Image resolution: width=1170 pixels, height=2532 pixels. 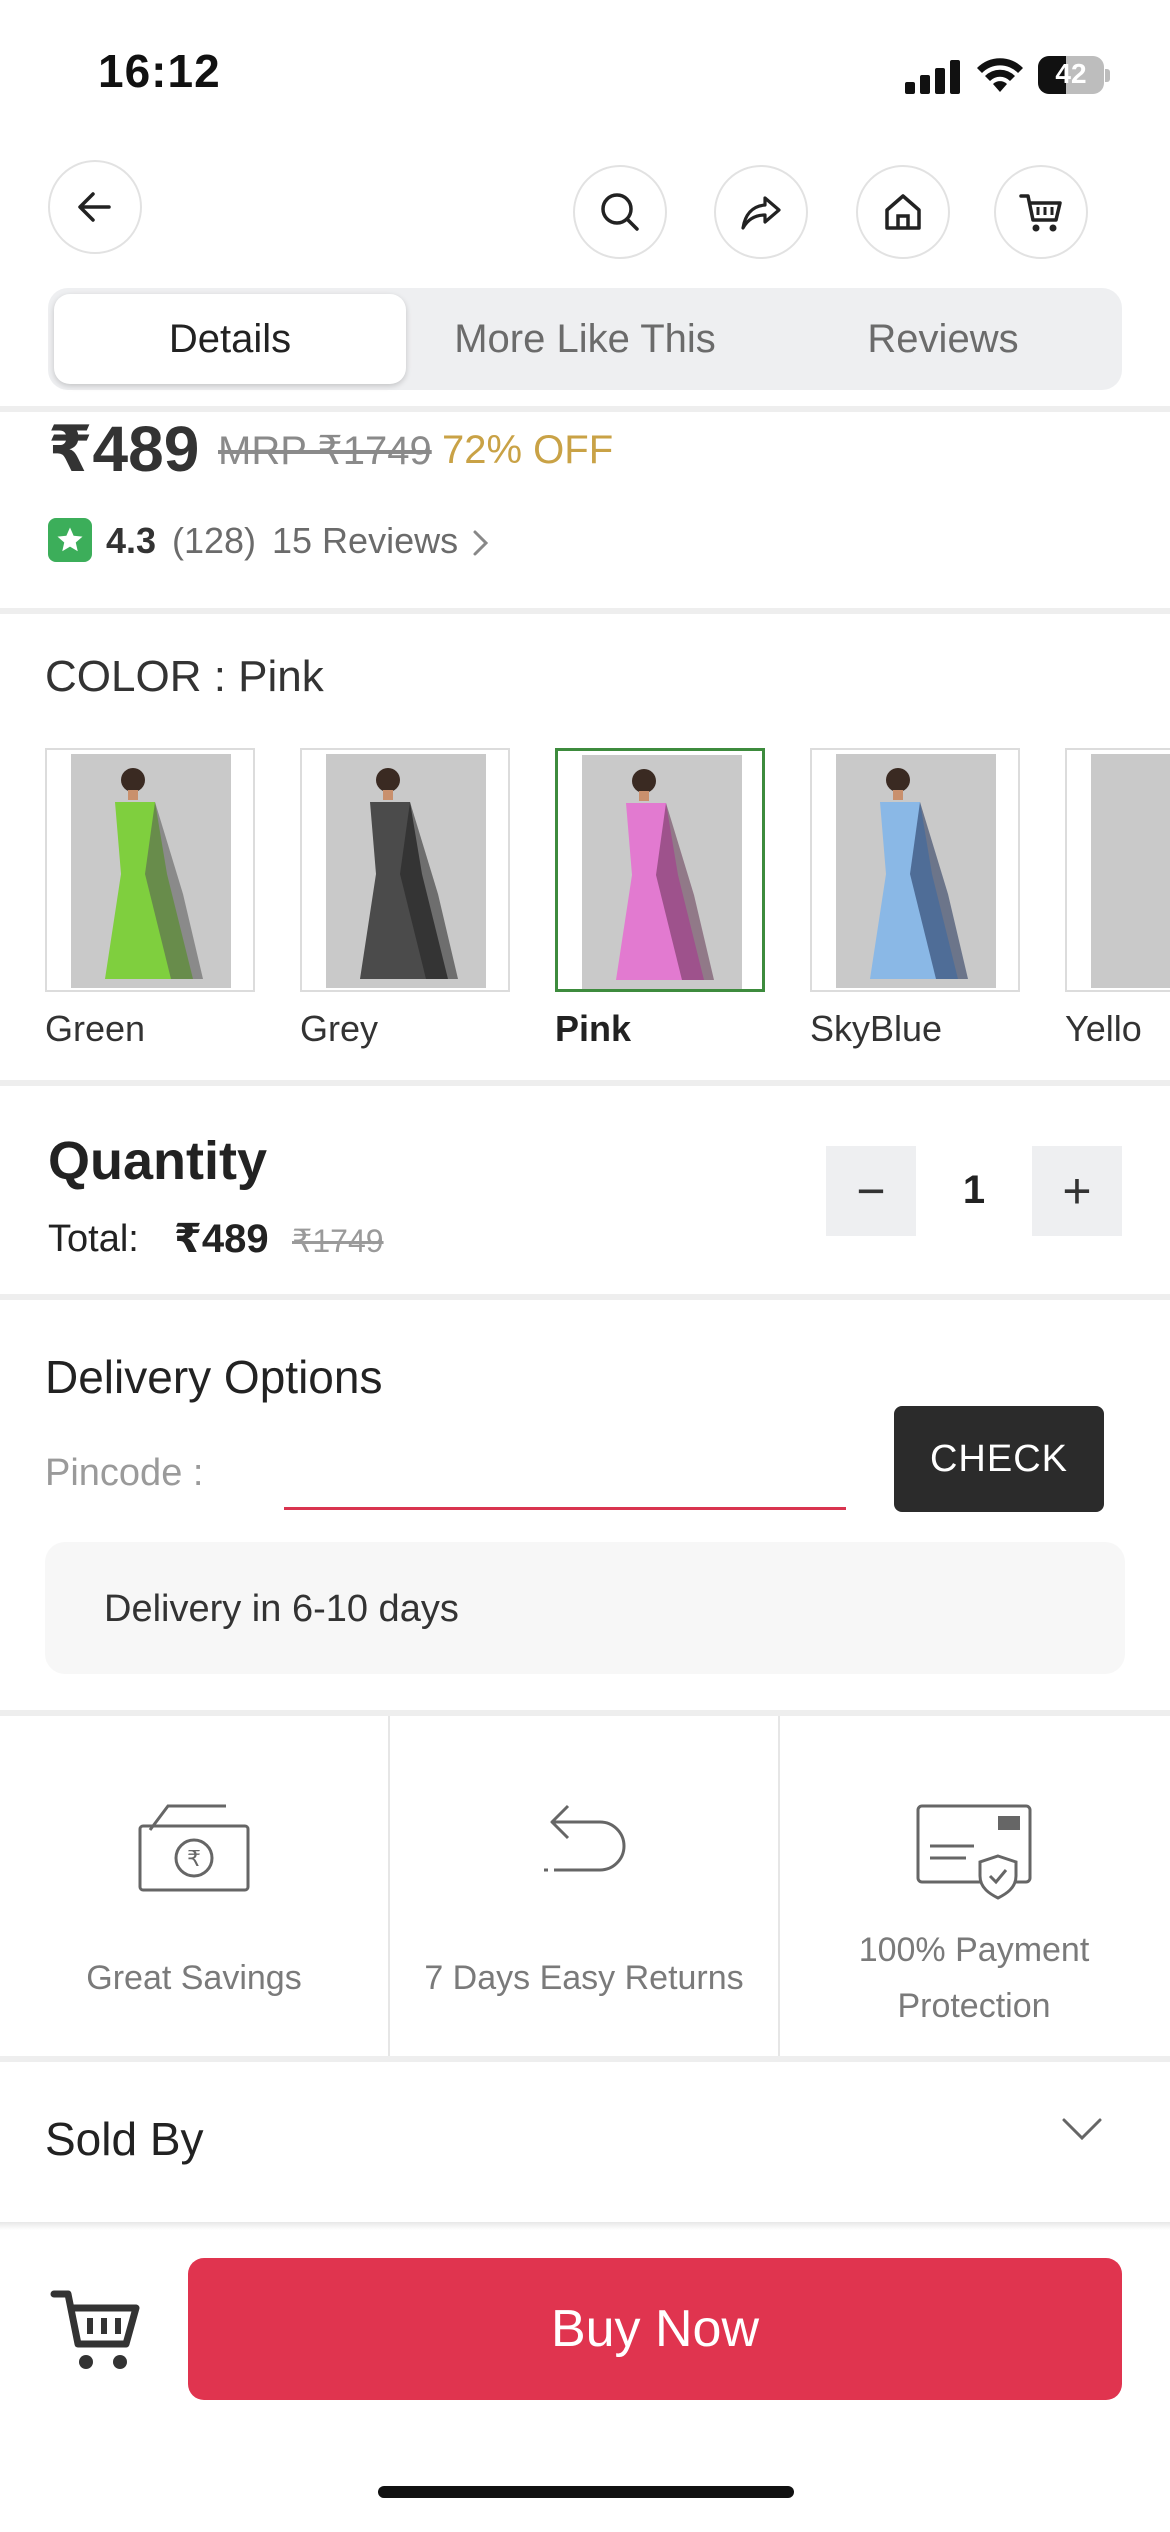 I want to click on total-label: Total:, so click(x=93, y=1239).